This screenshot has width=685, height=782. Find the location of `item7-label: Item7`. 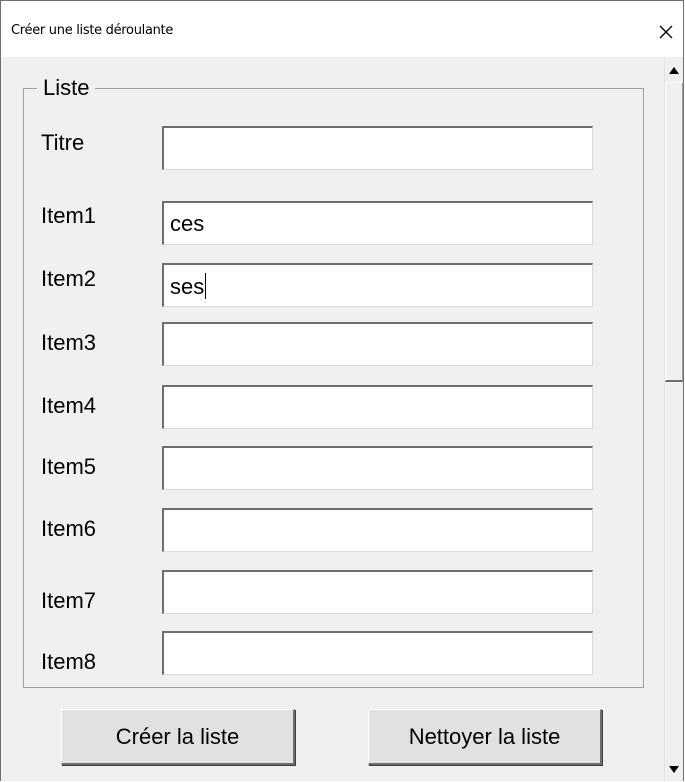

item7-label: Item7 is located at coordinates (69, 600).